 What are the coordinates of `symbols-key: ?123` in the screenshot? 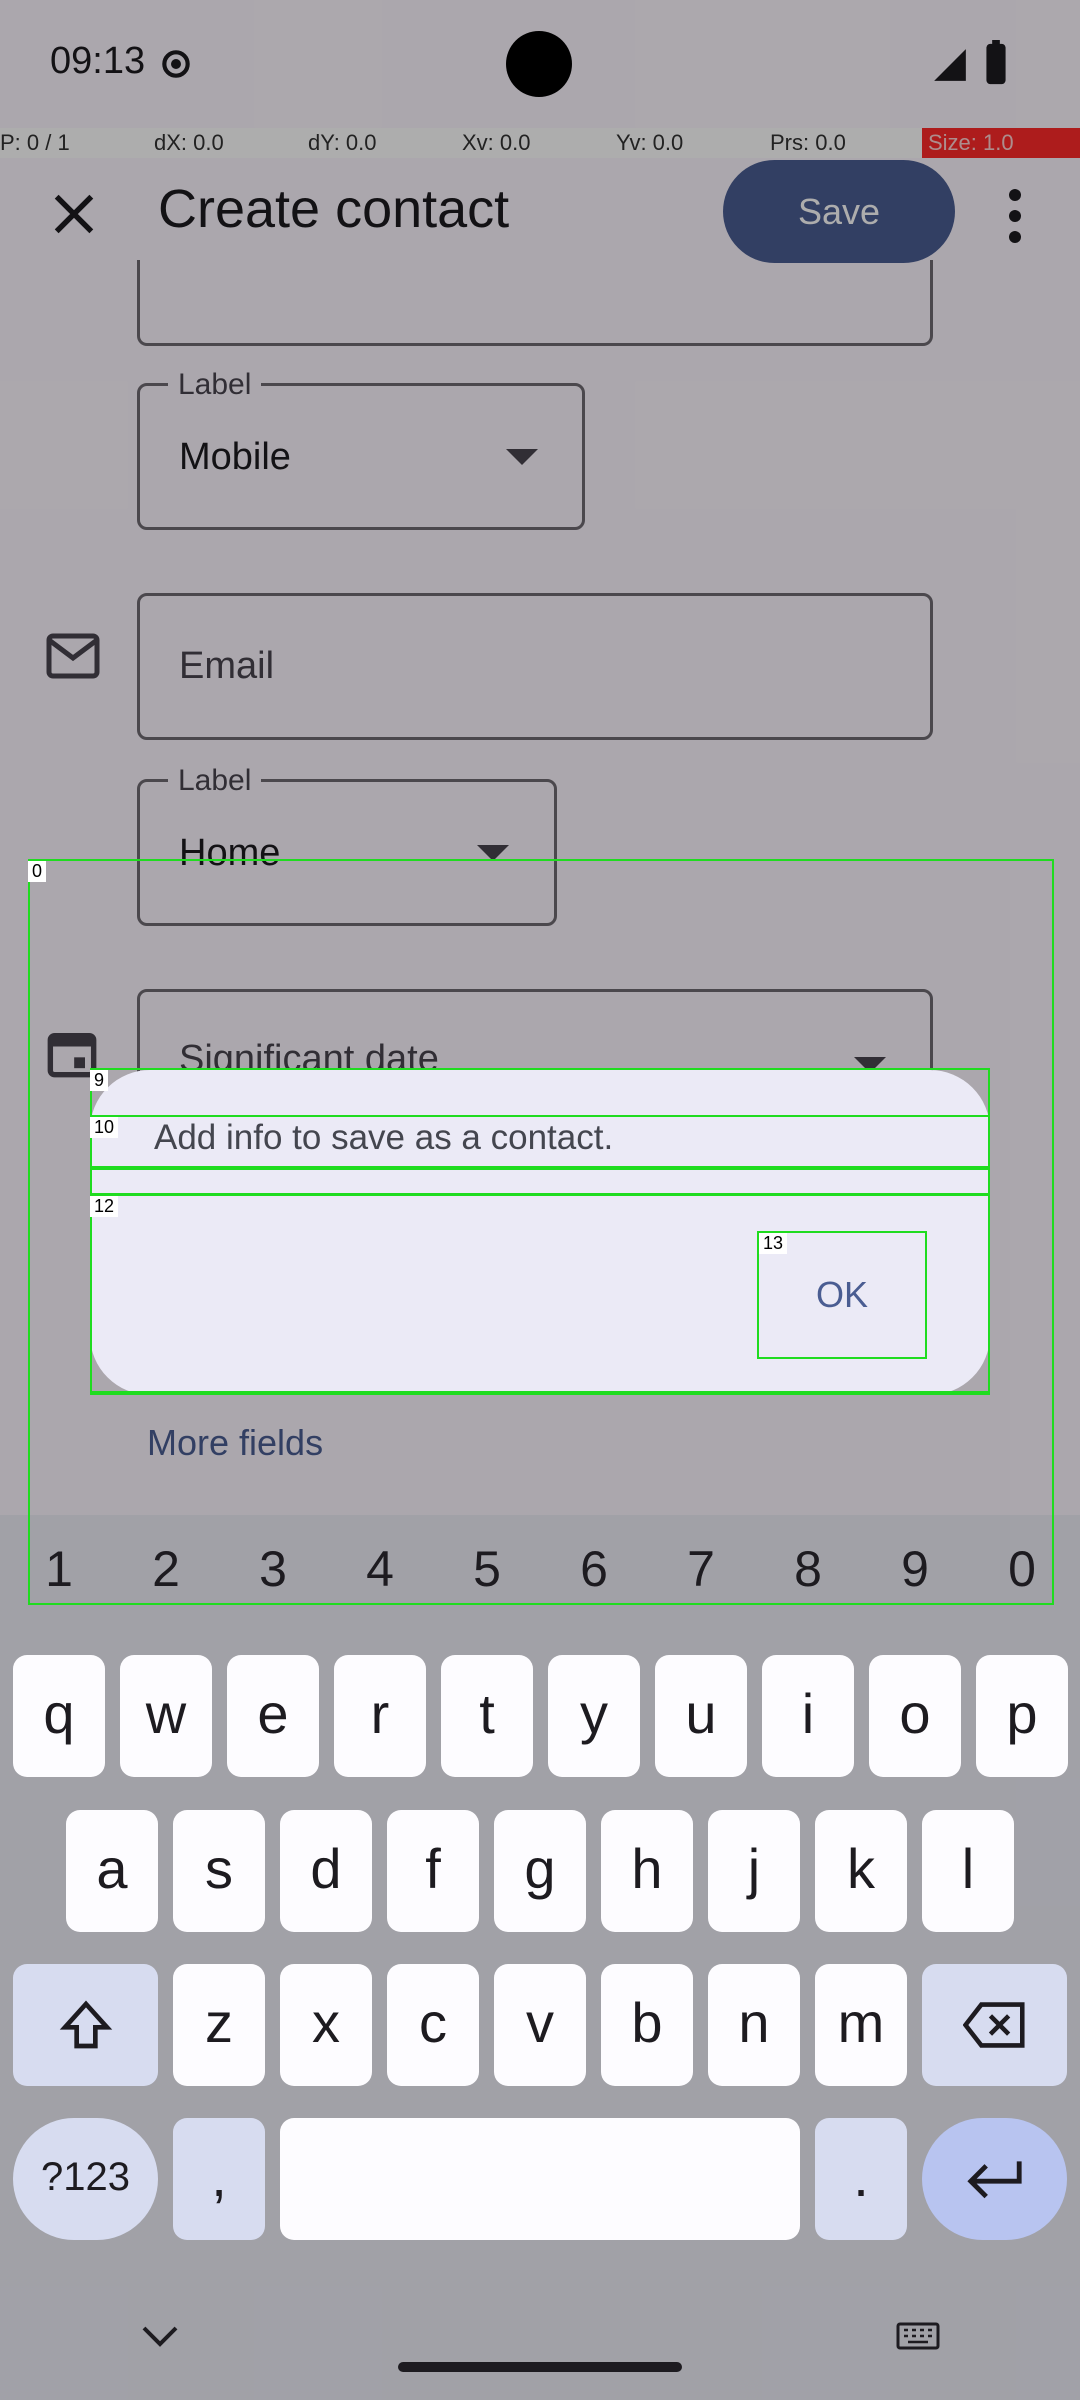 It's located at (85, 2179).